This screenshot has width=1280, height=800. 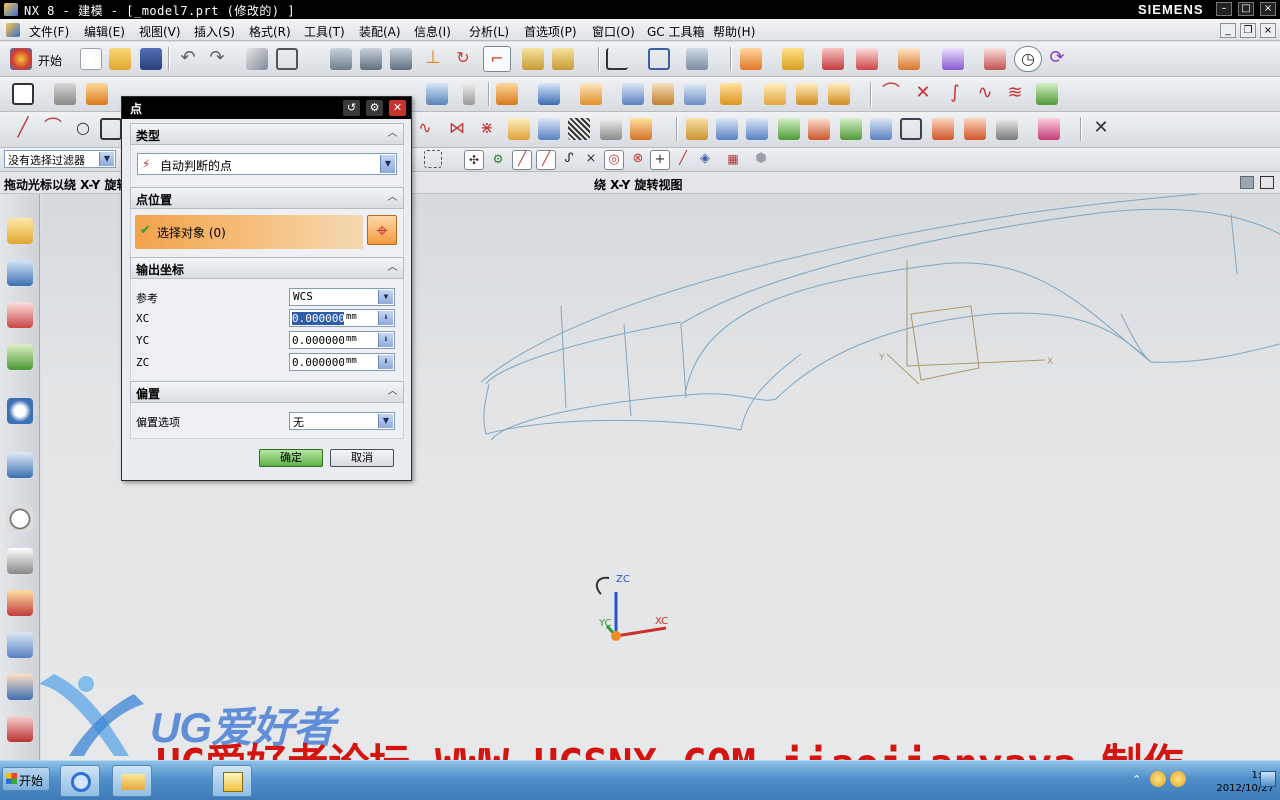 What do you see at coordinates (975, 129) in the screenshot?
I see `face-blend-icon` at bounding box center [975, 129].